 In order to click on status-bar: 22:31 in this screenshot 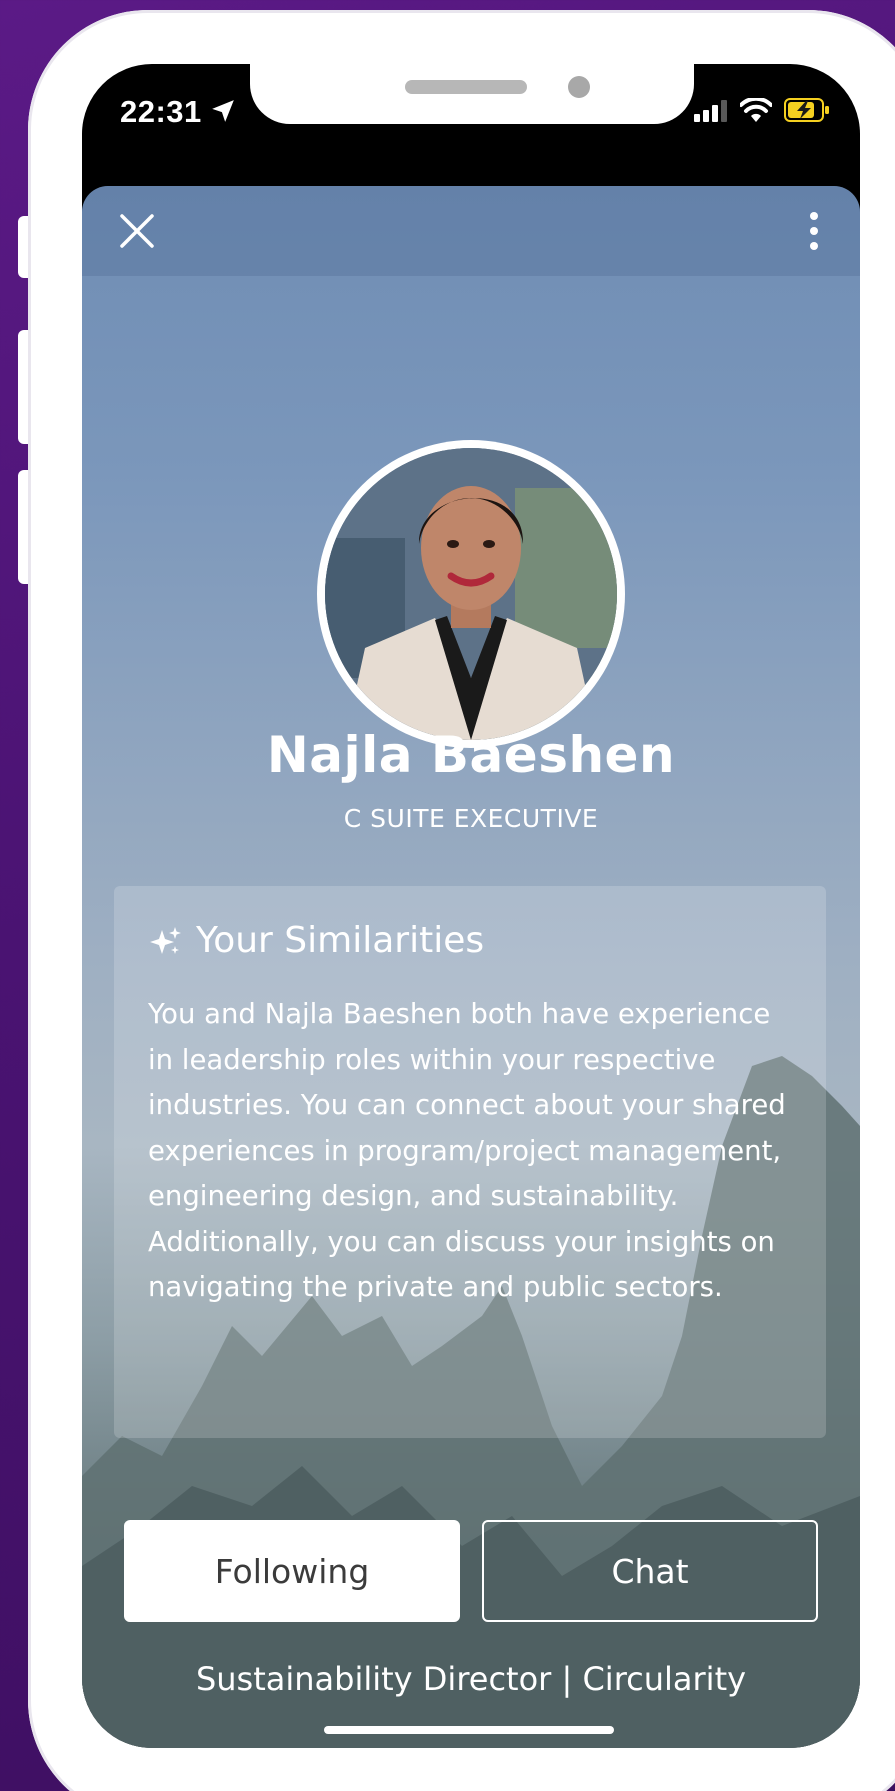, I will do `click(471, 124)`.